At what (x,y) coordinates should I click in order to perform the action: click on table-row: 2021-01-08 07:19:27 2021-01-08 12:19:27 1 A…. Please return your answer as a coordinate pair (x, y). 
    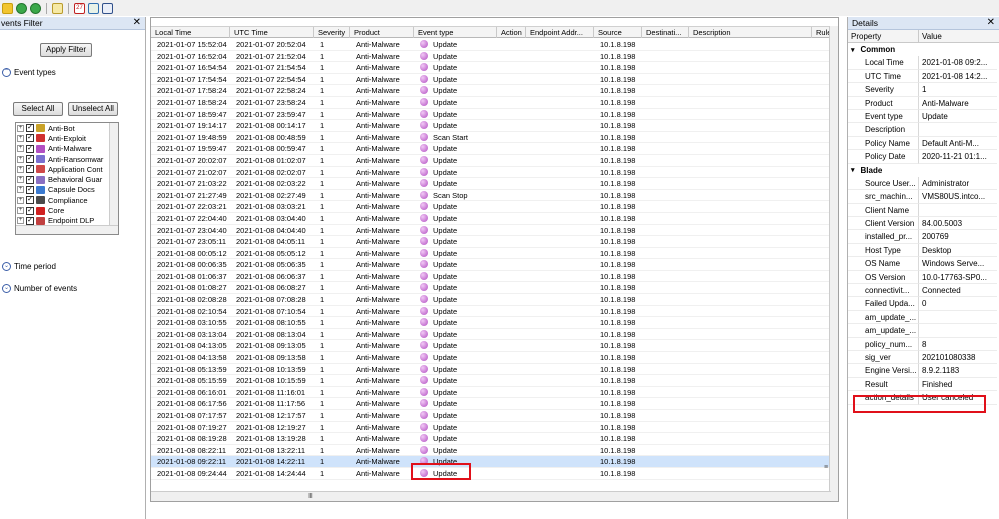
    Looking at the image, I should click on (491, 428).